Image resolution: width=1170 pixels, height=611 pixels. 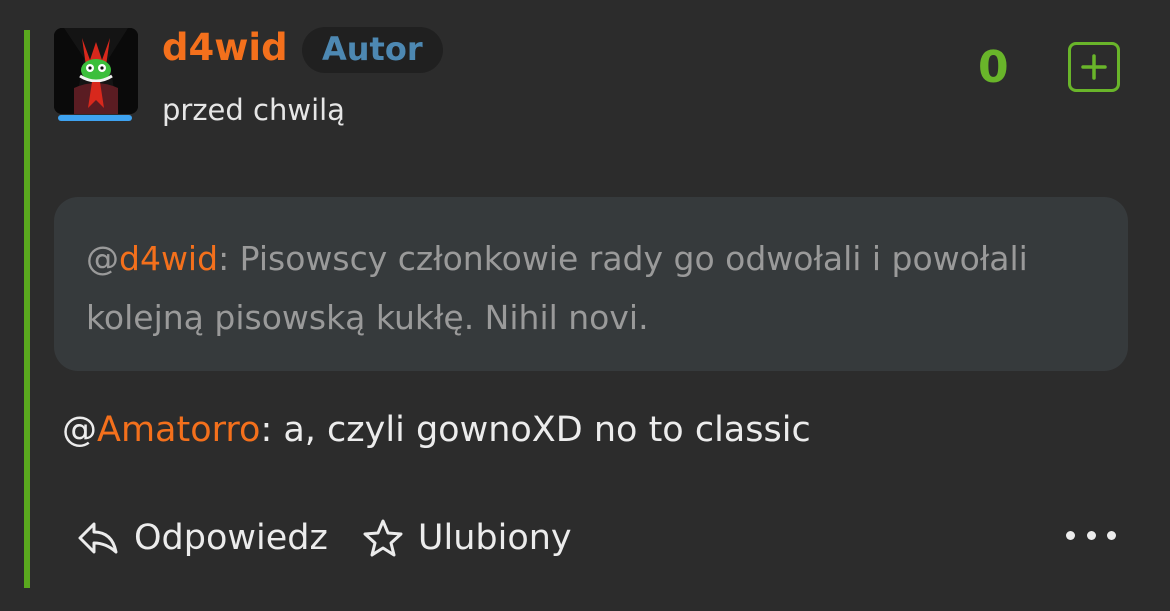 I want to click on body-mention-link: Amatorro, so click(x=178, y=430).